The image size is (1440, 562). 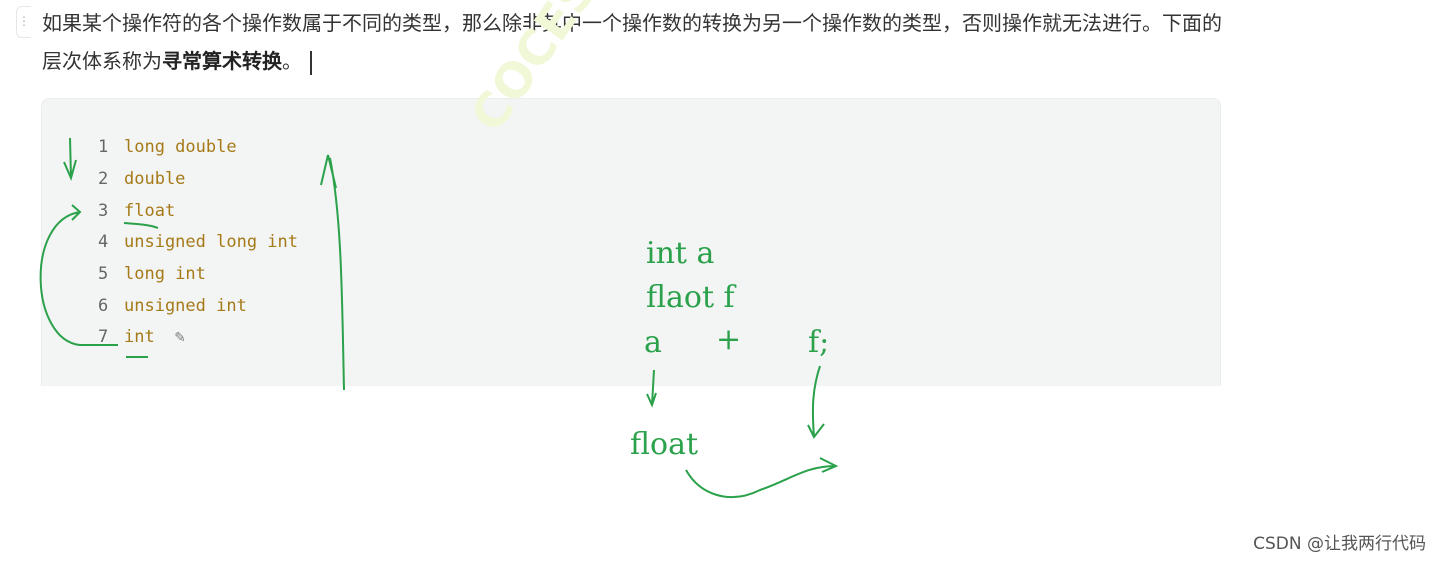 What do you see at coordinates (762, 478) in the screenshot?
I see `float-to-f-arrow` at bounding box center [762, 478].